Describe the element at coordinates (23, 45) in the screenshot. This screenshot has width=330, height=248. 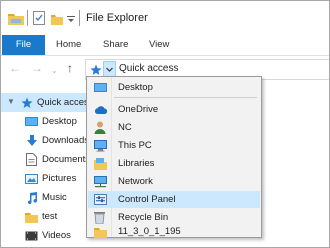
I see `tab-file: File` at that location.